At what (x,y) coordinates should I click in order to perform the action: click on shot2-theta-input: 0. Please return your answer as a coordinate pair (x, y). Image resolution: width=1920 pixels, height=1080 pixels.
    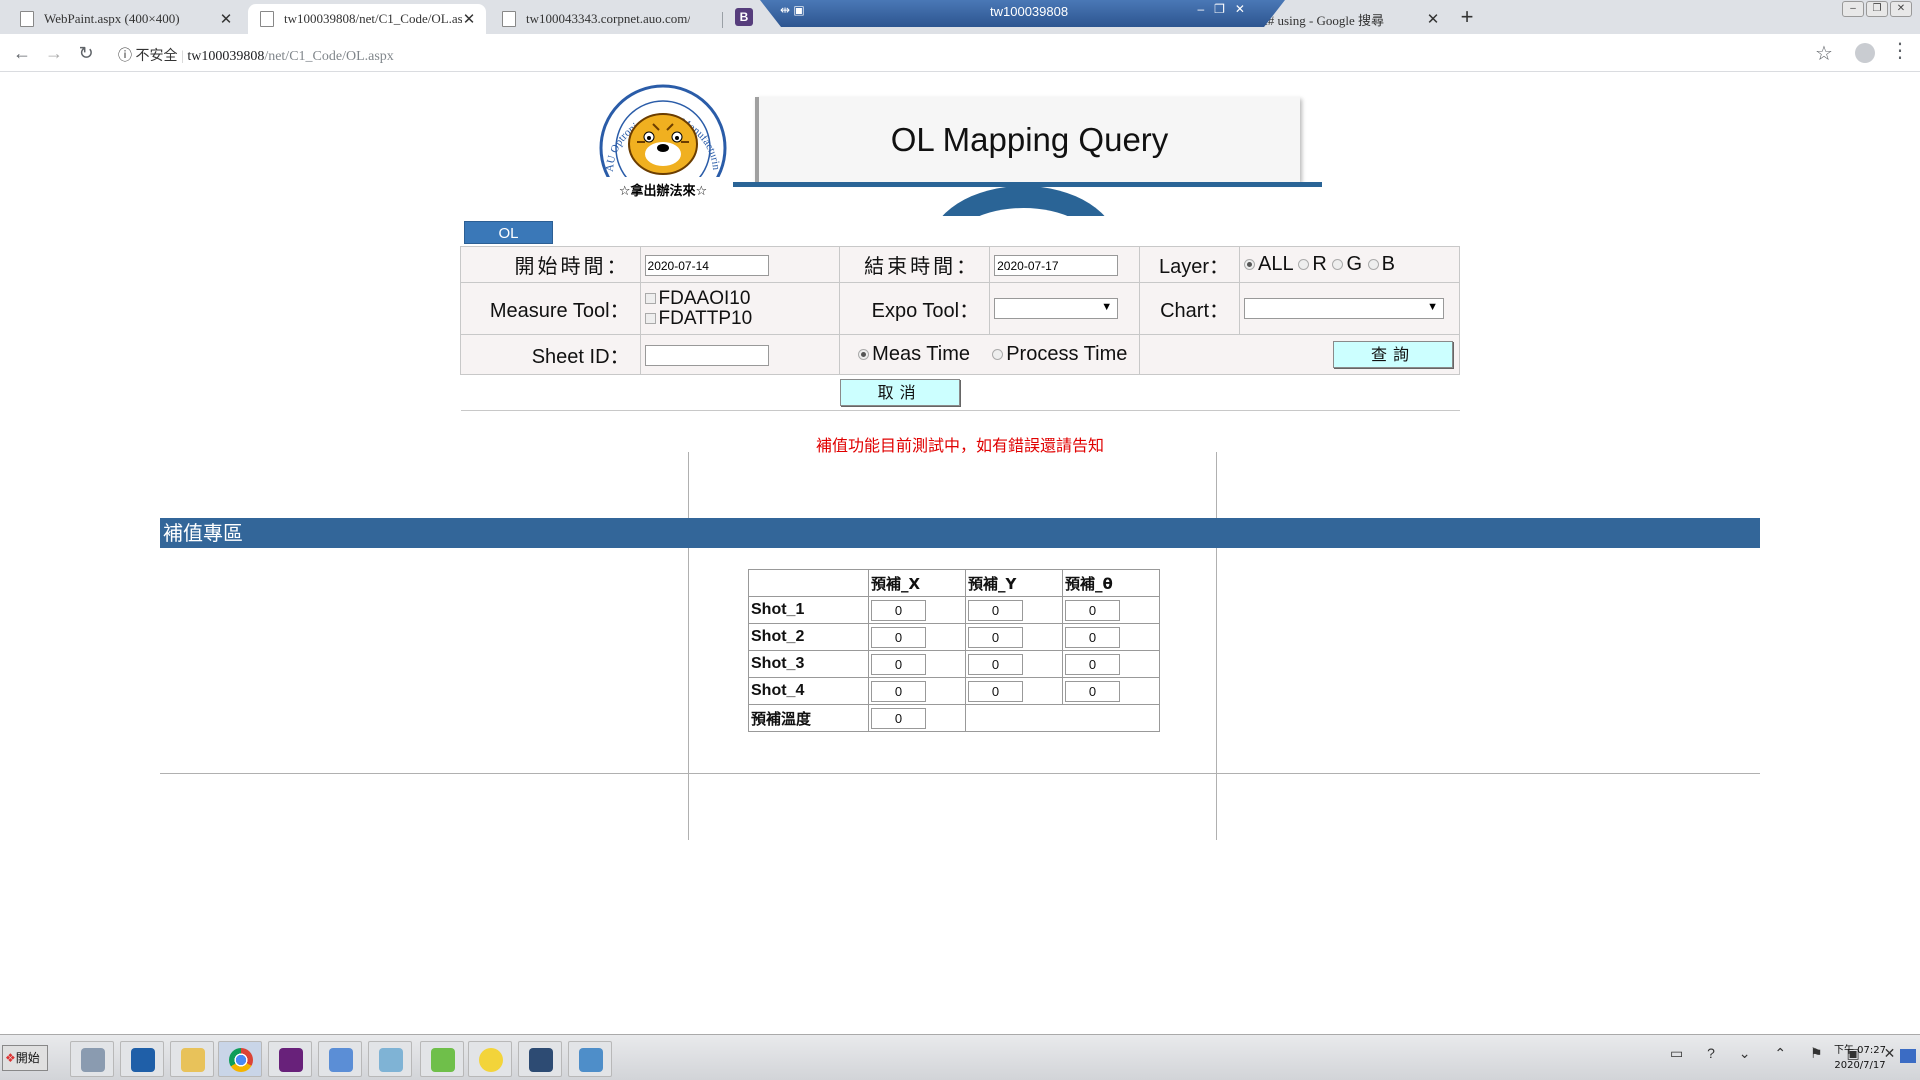
    Looking at the image, I should click on (1092, 637).